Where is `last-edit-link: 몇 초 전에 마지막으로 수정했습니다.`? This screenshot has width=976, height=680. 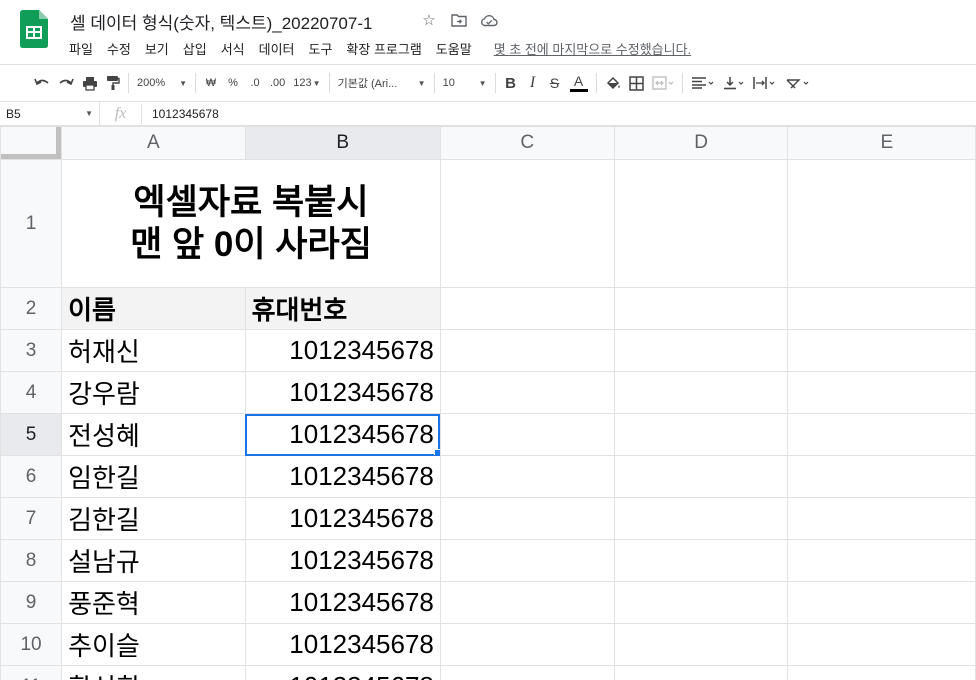 last-edit-link: 몇 초 전에 마지막으로 수정했습니다. is located at coordinates (592, 48).